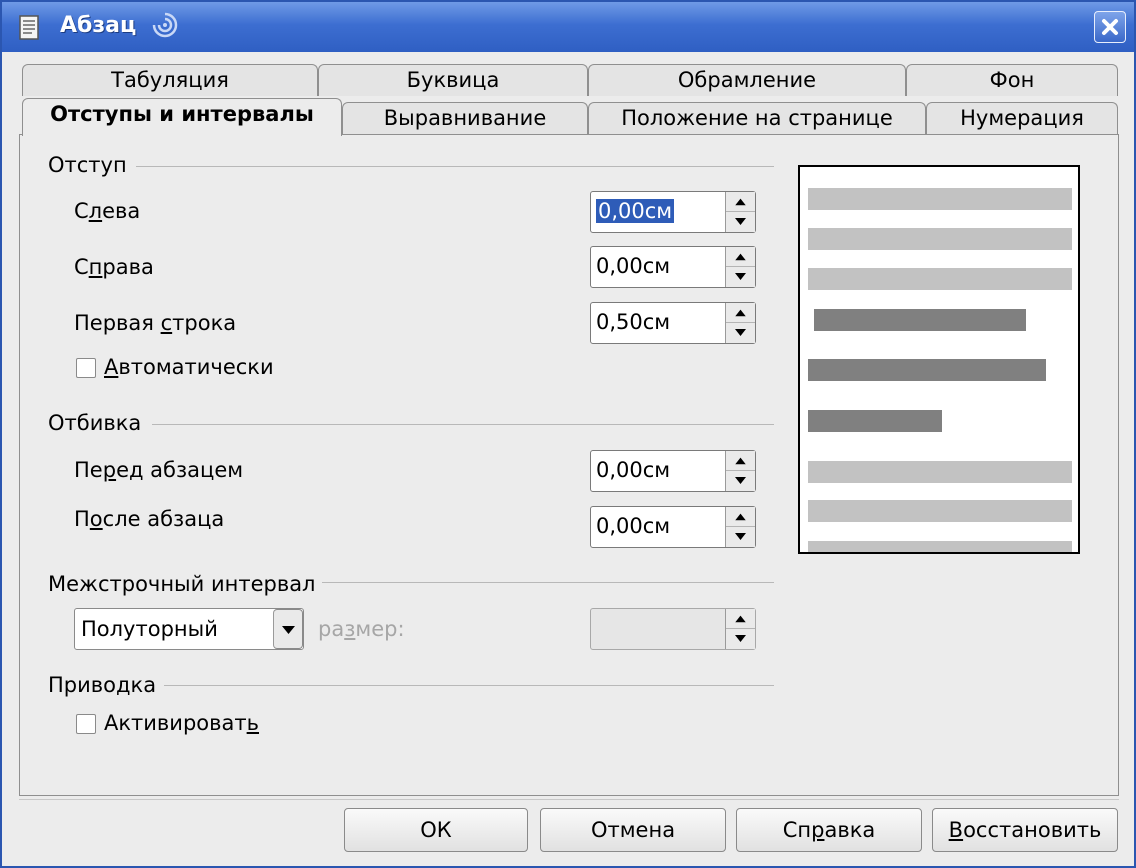  What do you see at coordinates (1025, 830) in the screenshot?
I see `reset-button: Восстановить` at bounding box center [1025, 830].